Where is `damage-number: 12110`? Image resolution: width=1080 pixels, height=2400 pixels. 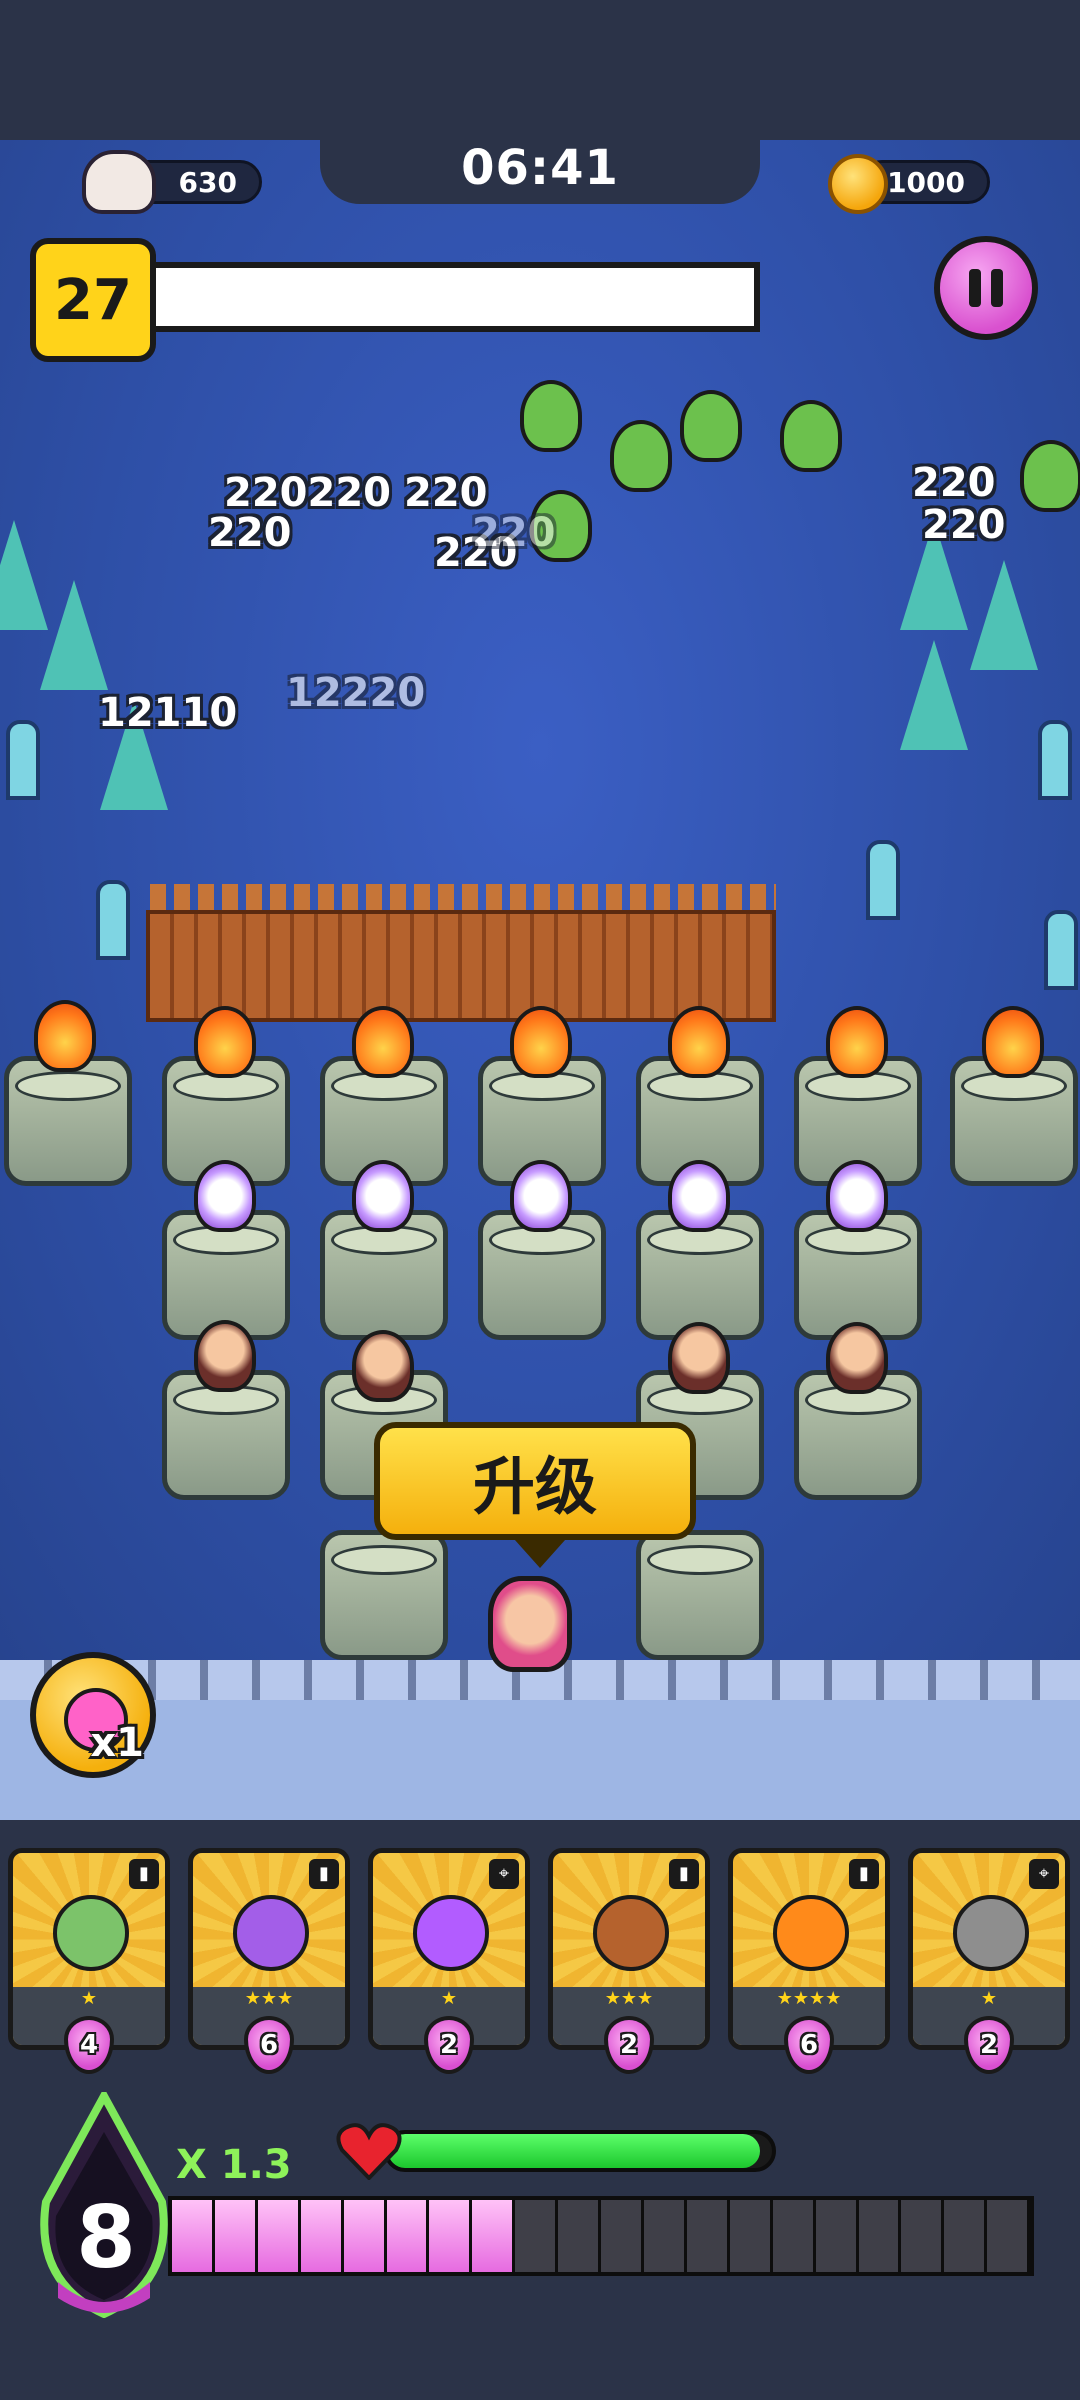
damage-number: 12110 is located at coordinates (168, 713).